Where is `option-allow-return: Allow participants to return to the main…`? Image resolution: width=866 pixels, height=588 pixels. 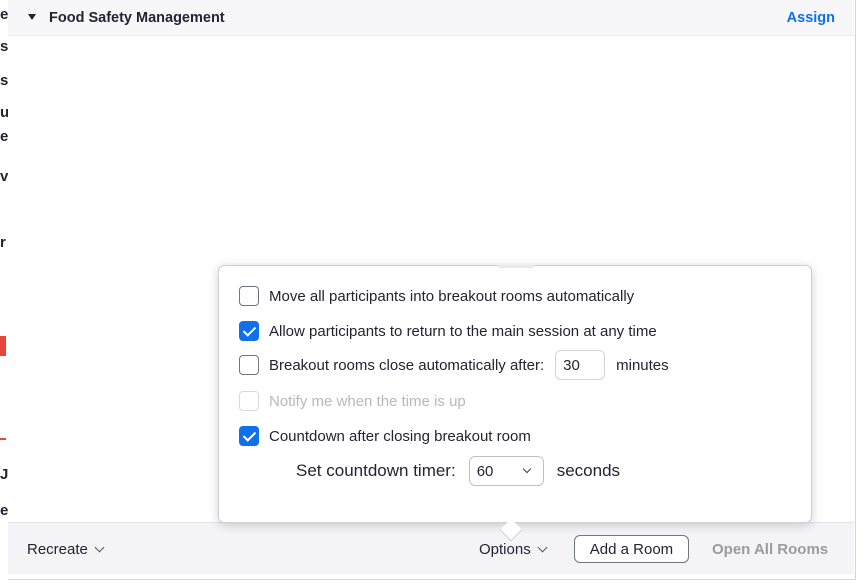 option-allow-return: Allow participants to return to the main… is located at coordinates (448, 331).